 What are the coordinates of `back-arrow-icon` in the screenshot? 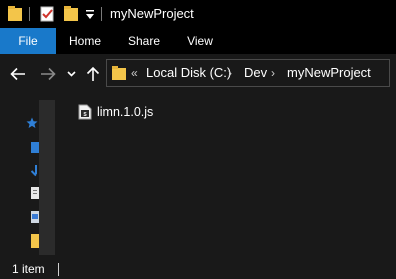 It's located at (18, 74).